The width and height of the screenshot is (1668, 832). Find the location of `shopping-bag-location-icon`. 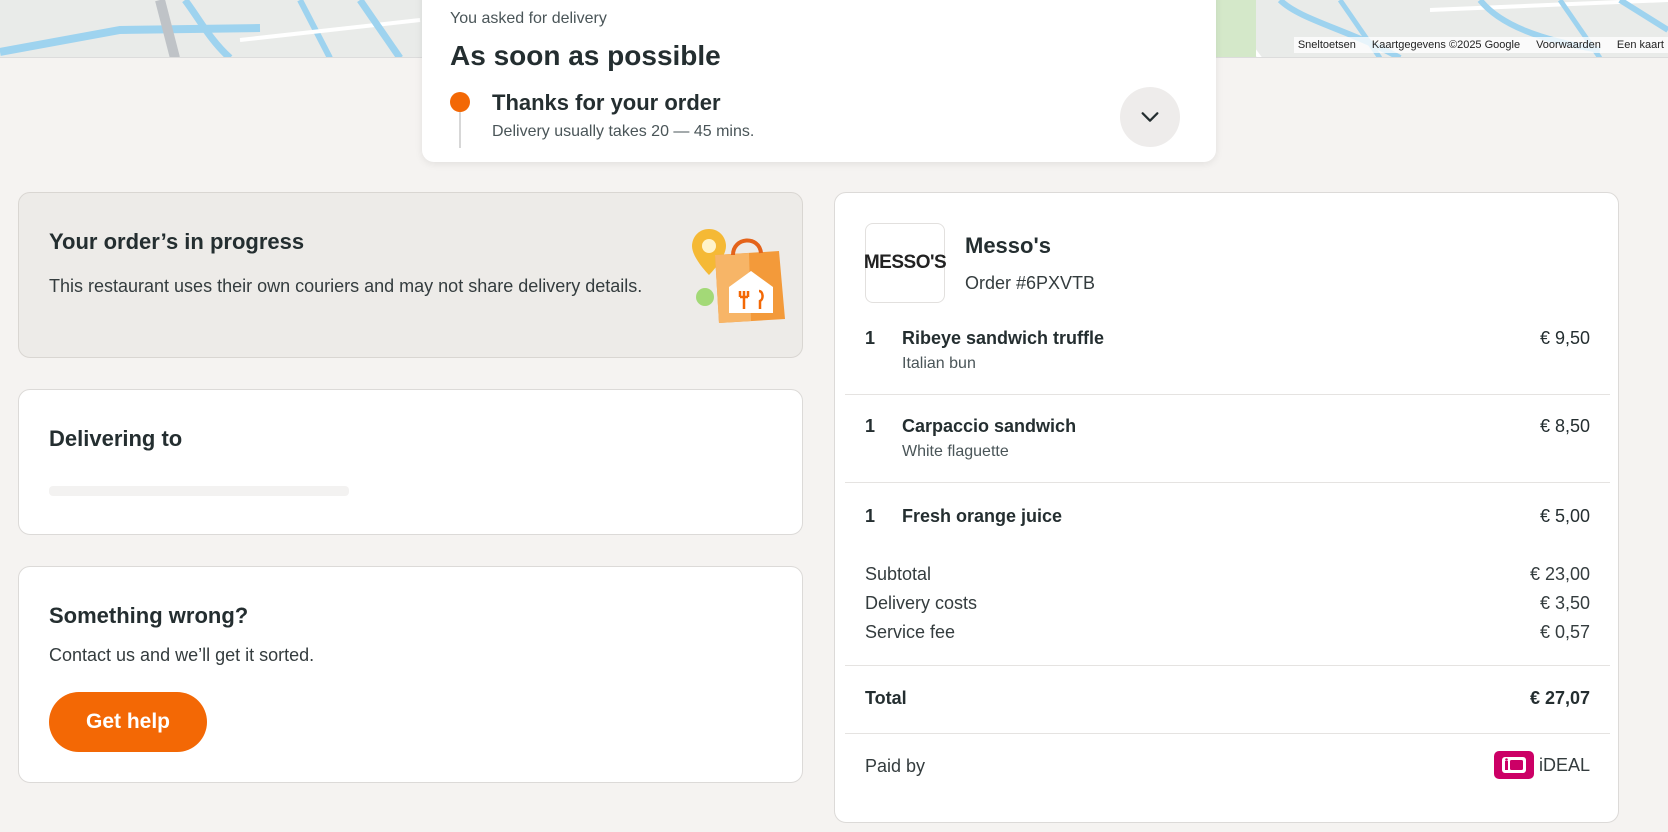

shopping-bag-location-icon is located at coordinates (738, 276).